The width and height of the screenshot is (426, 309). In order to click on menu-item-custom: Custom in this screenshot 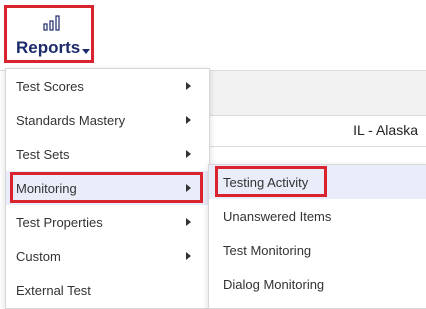, I will do `click(107, 256)`.